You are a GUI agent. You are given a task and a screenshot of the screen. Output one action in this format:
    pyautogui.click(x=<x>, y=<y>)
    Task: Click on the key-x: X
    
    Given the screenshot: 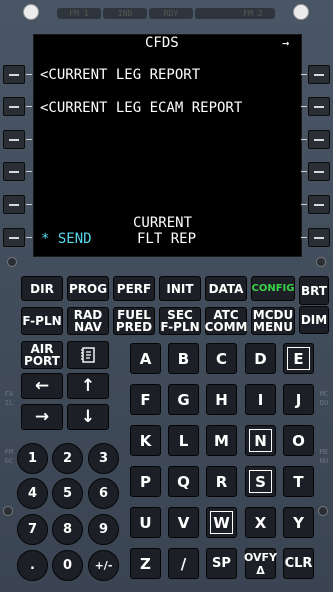 What is the action you would take?
    pyautogui.click(x=260, y=522)
    